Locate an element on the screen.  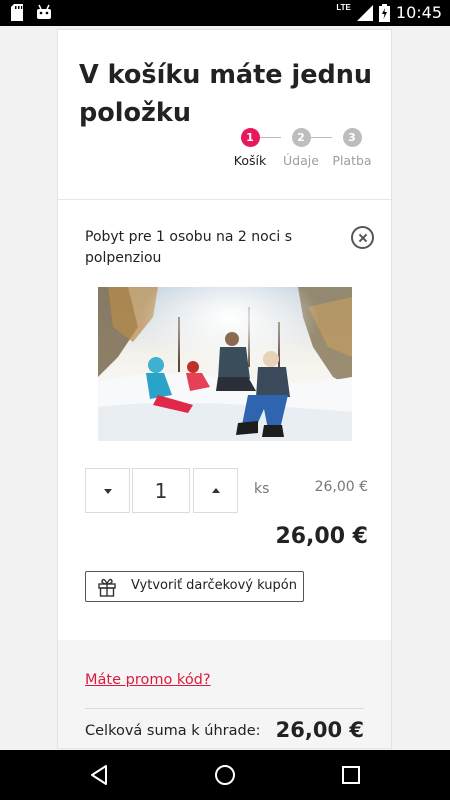
quantity-input is located at coordinates (161, 490).